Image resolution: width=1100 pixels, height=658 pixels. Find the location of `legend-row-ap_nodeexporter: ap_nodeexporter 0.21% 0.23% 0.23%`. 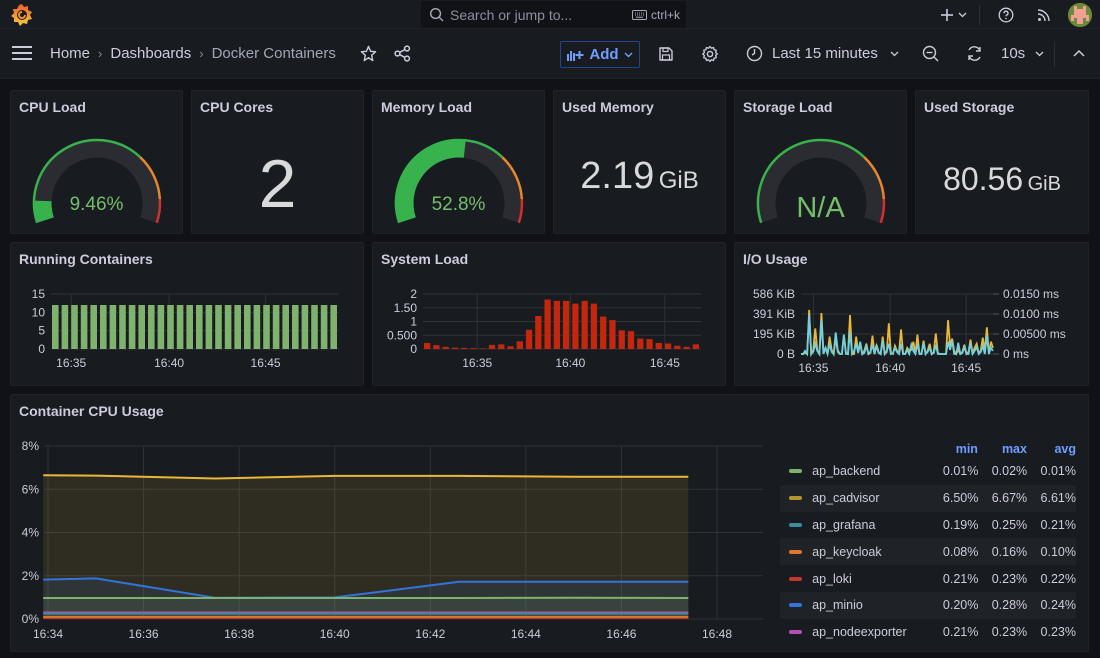

legend-row-ap_nodeexporter: ap_nodeexporter 0.21% 0.23% 0.23% is located at coordinates (928, 632).